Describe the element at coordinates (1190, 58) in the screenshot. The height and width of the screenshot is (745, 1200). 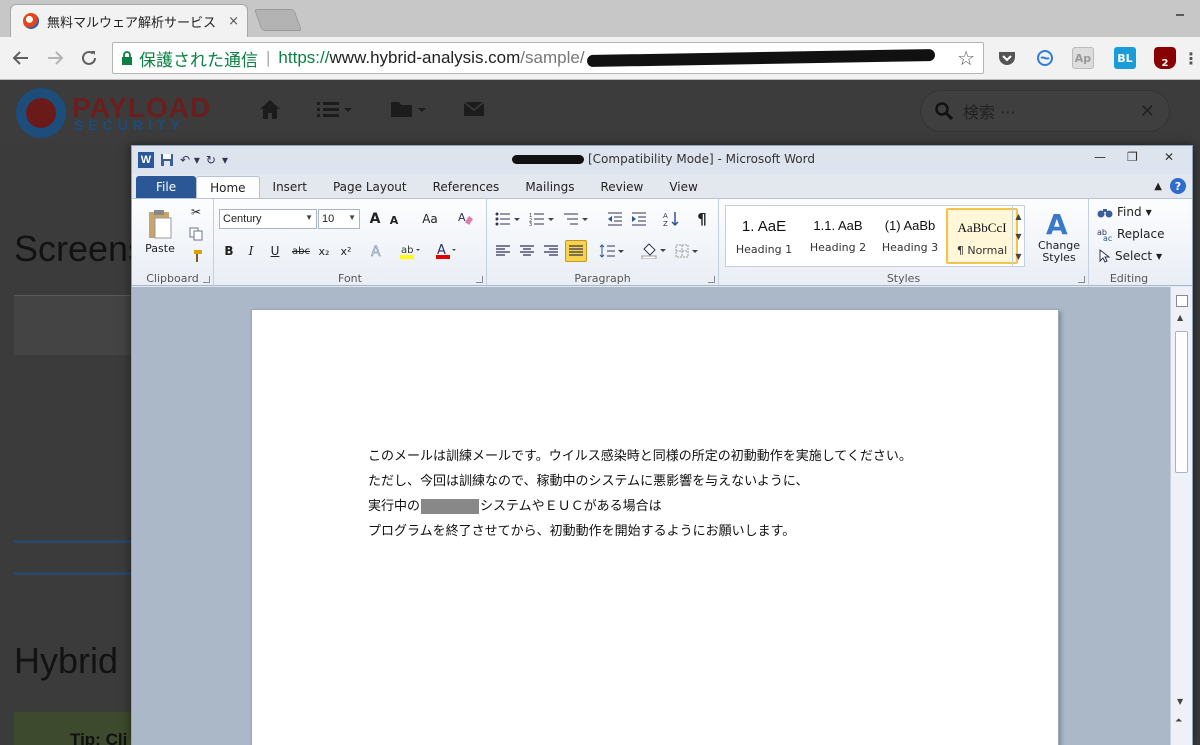
I see `menu-dots-icon: ⋮` at that location.